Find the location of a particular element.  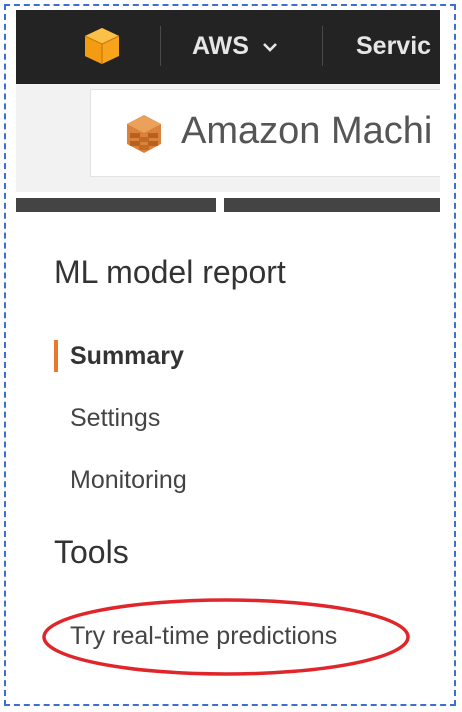

active-item-indicator is located at coordinates (56, 356).